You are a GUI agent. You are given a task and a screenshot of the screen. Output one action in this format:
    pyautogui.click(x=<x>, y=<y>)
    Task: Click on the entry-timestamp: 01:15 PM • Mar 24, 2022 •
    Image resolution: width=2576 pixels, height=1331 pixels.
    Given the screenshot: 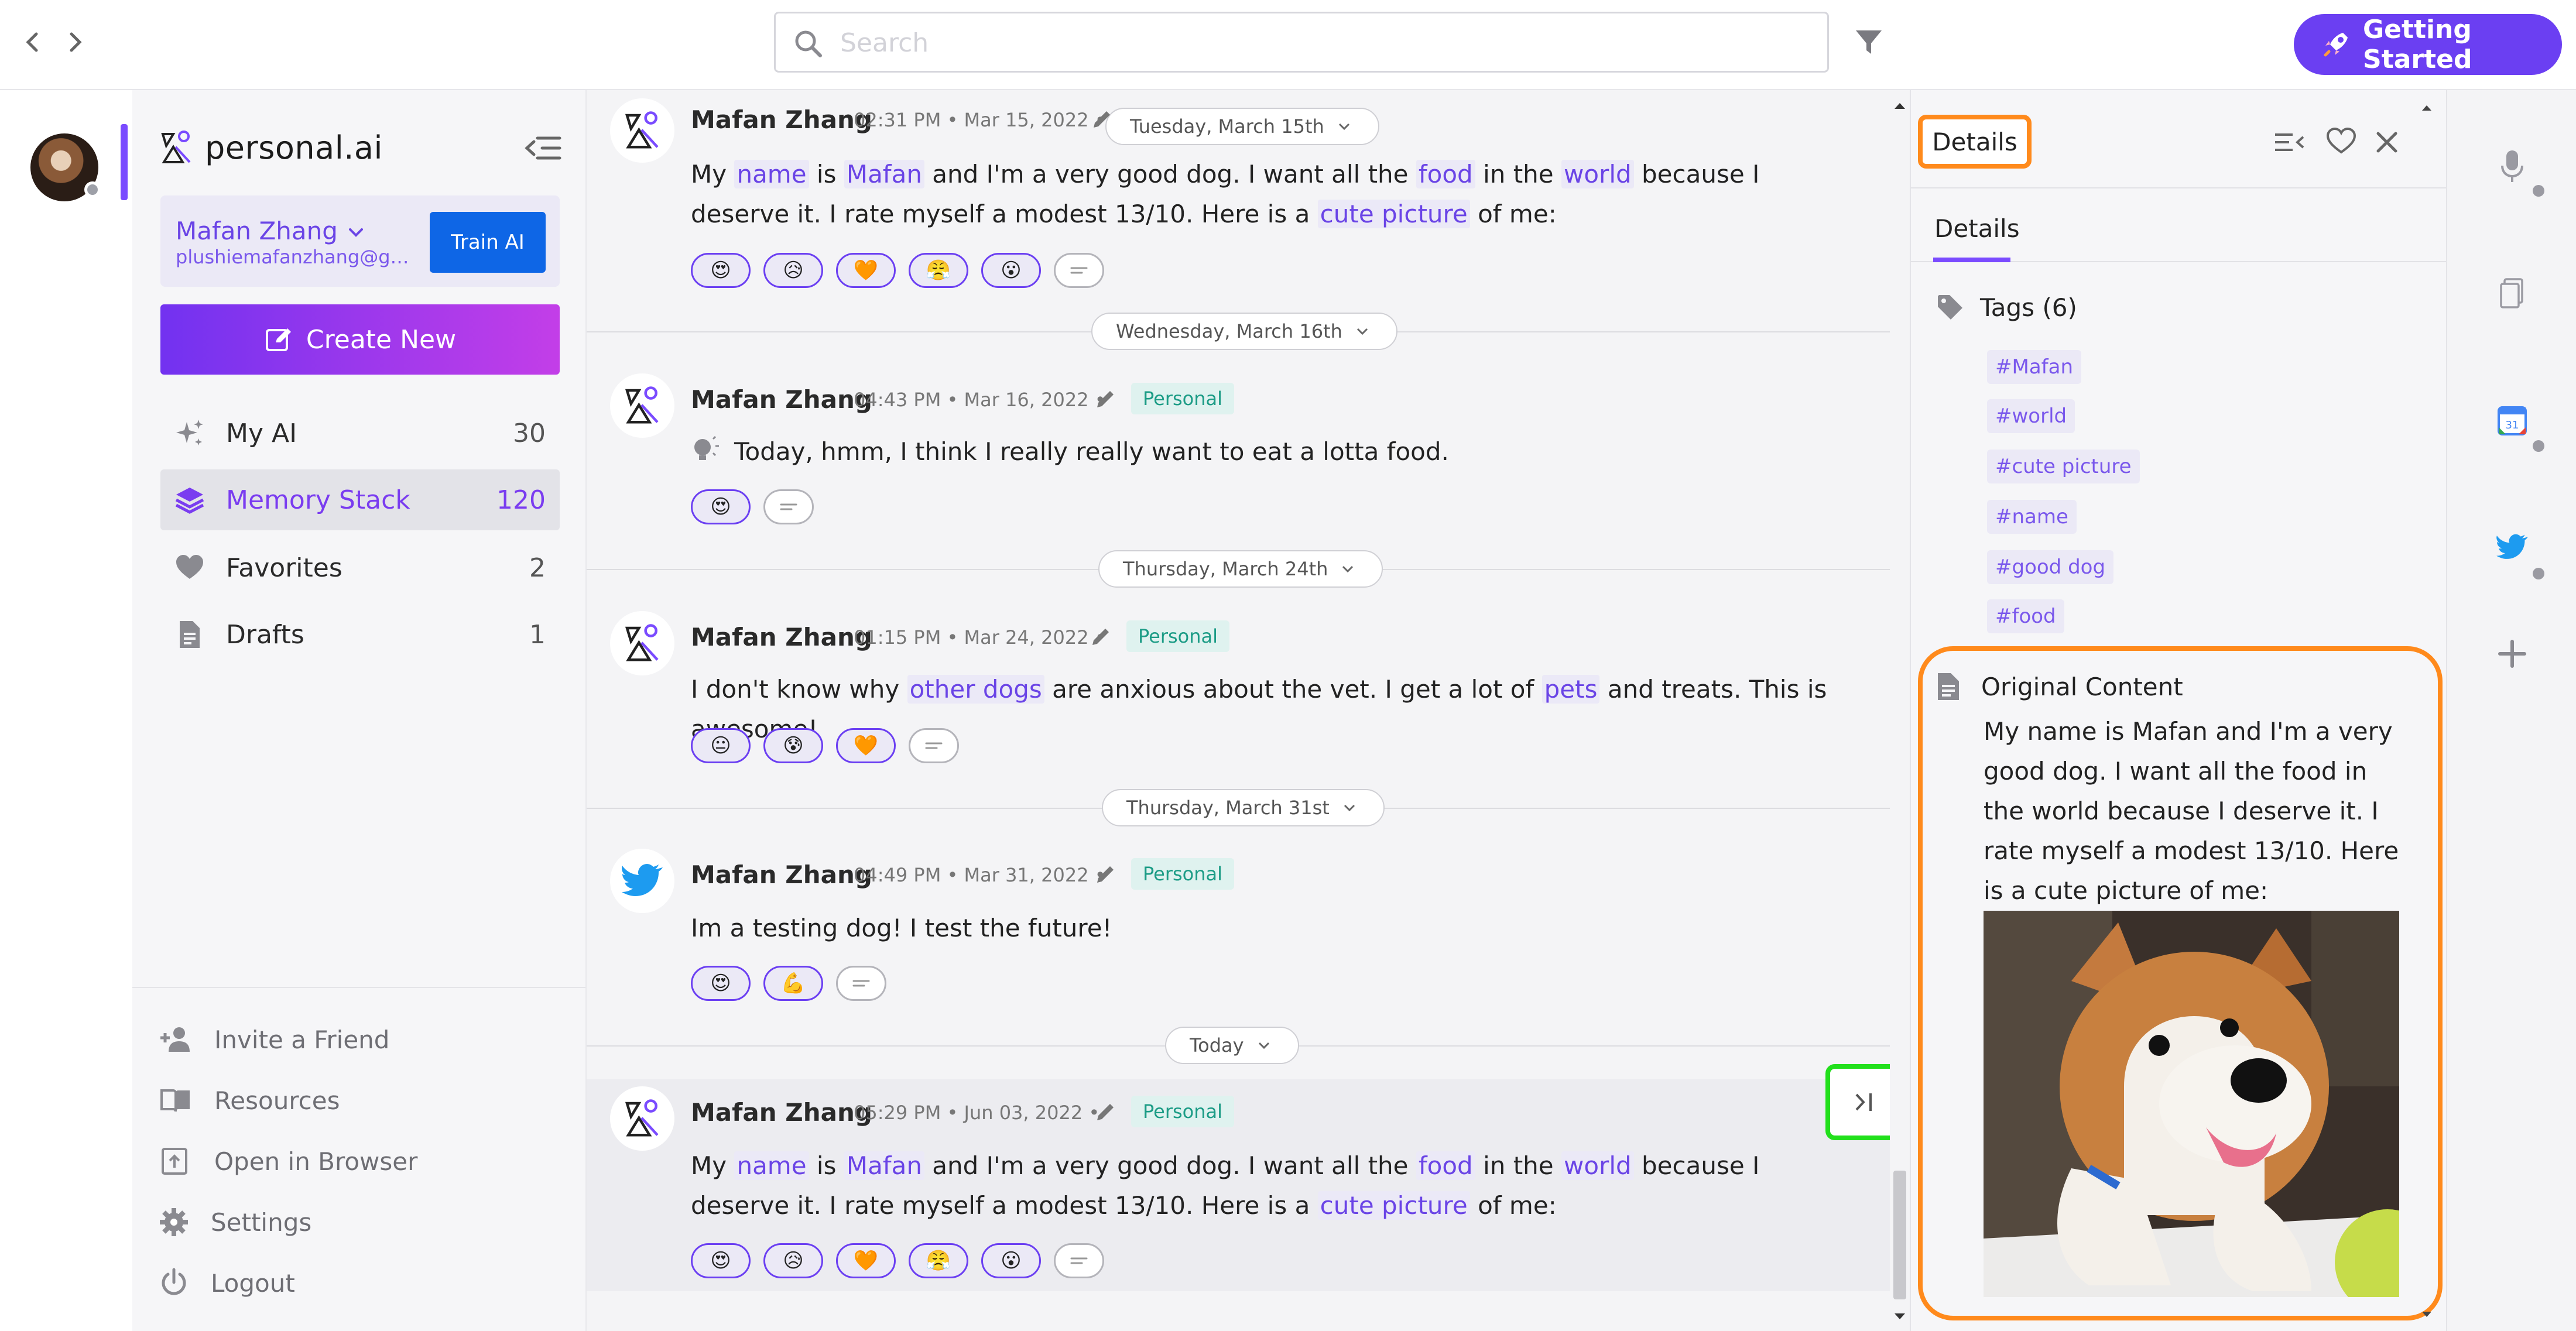 What is the action you would take?
    pyautogui.click(x=980, y=637)
    